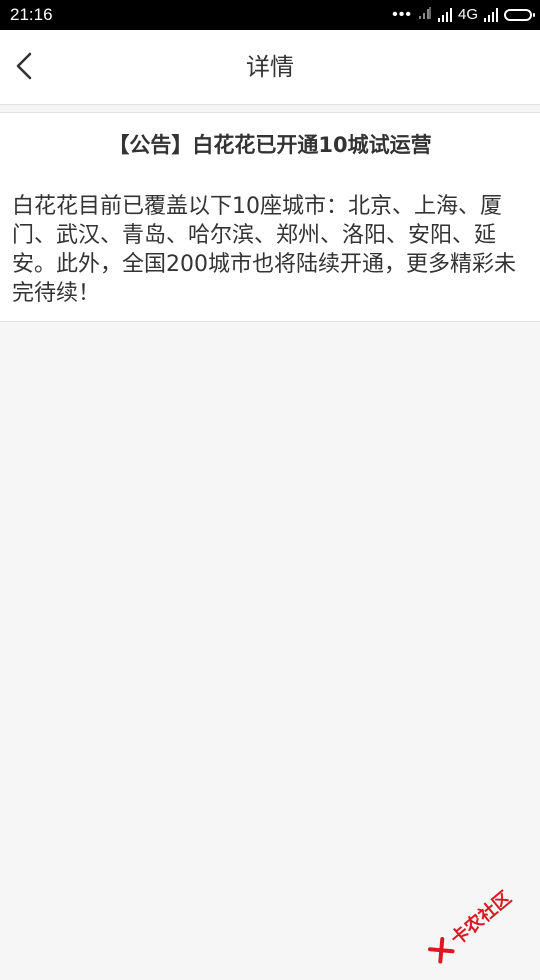 This screenshot has height=980, width=540. What do you see at coordinates (445, 15) in the screenshot?
I see `signal-icon` at bounding box center [445, 15].